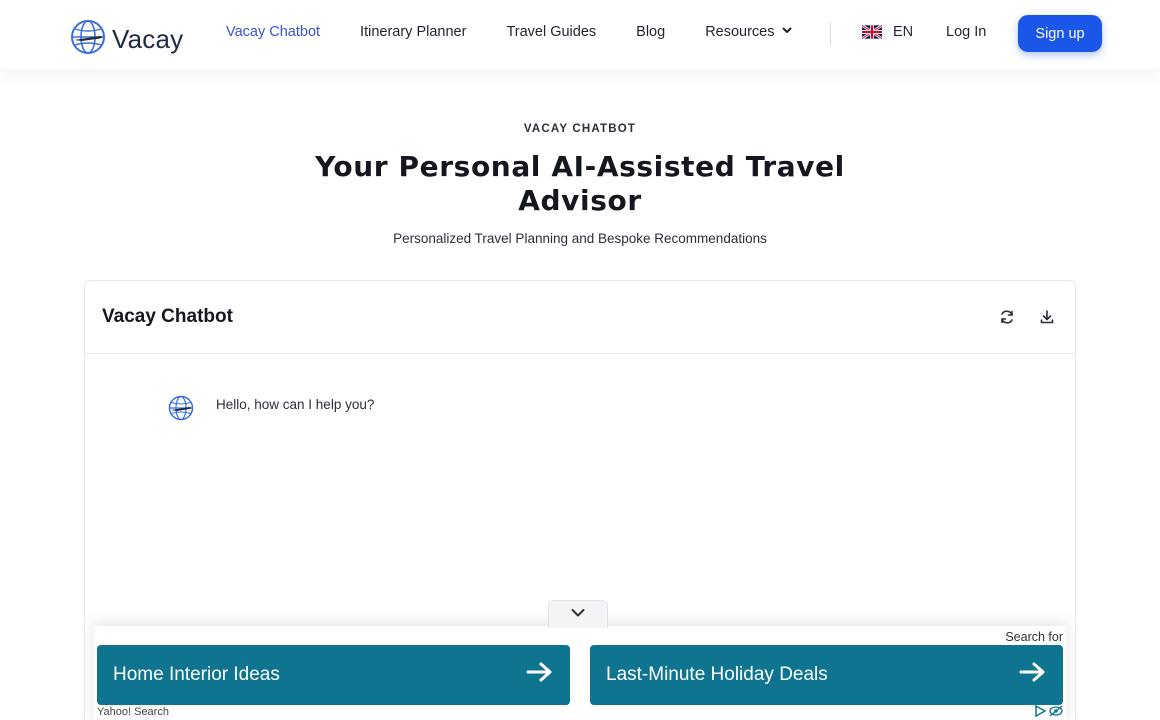  I want to click on globe-plane-icon, so click(88, 39).